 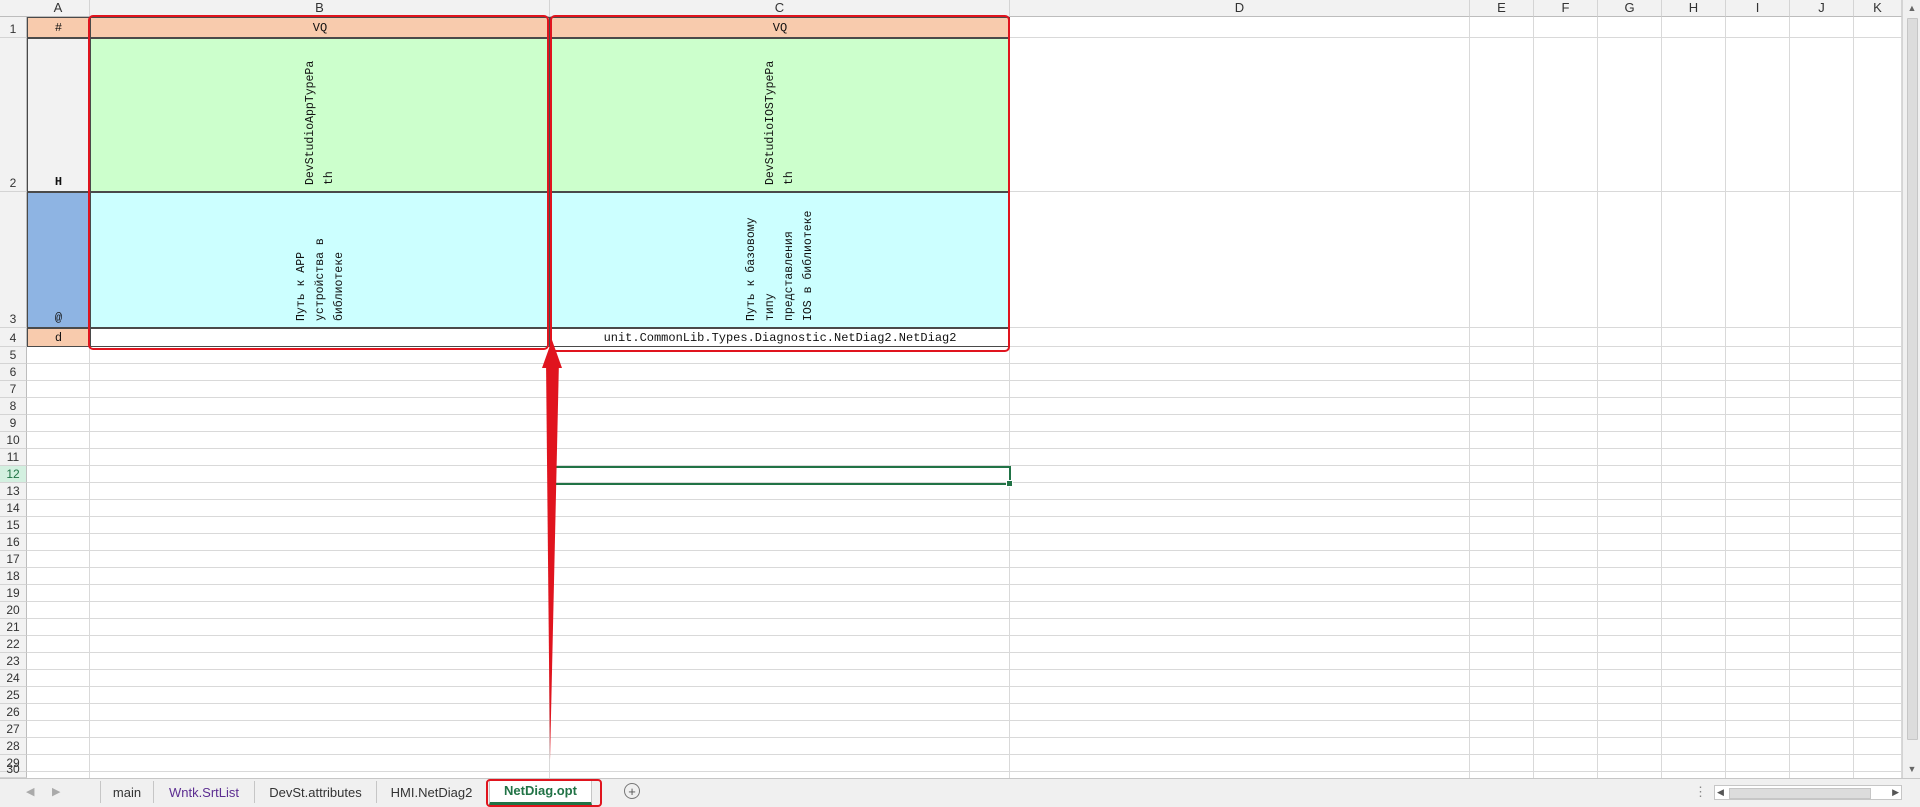 What do you see at coordinates (780, 122) in the screenshot?
I see `cell-C2-text: DevStudioIOSTypePa th` at bounding box center [780, 122].